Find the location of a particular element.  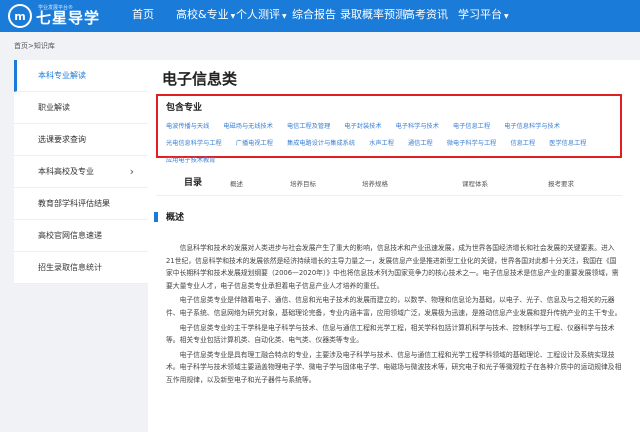

nav-label: 录取概率预测 is located at coordinates (373, 14).